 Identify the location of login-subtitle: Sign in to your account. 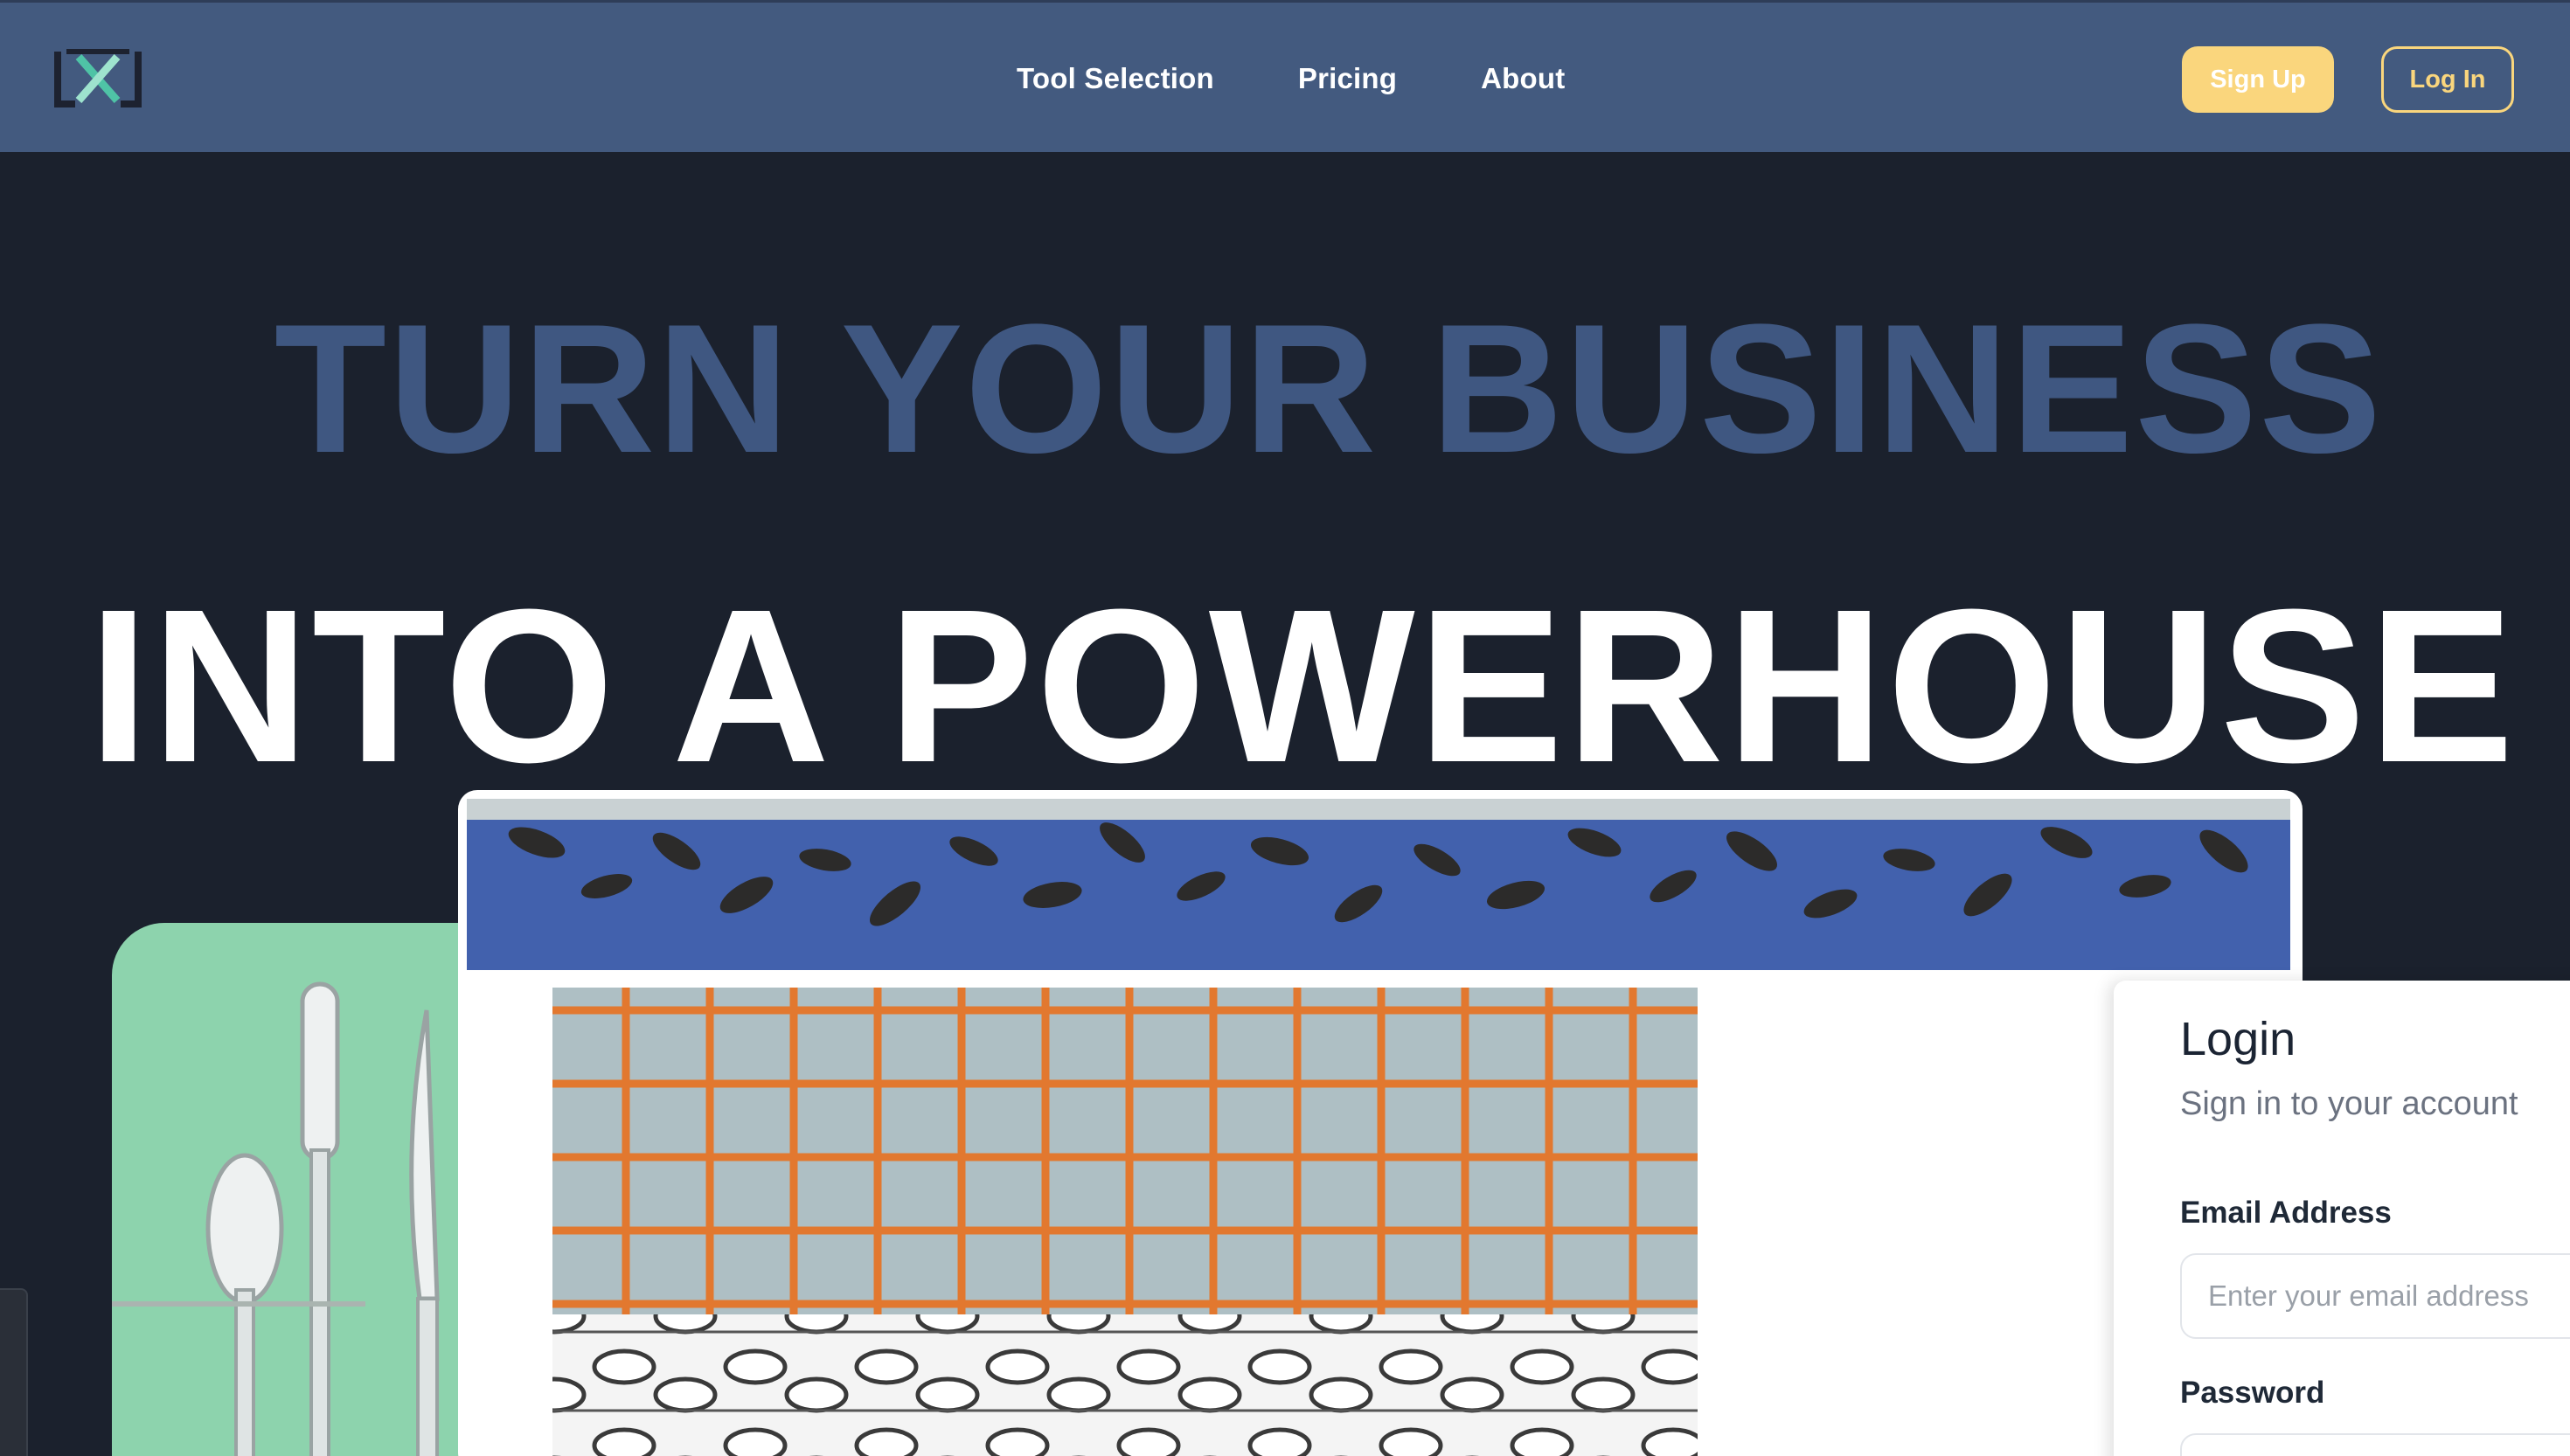
(2349, 1103).